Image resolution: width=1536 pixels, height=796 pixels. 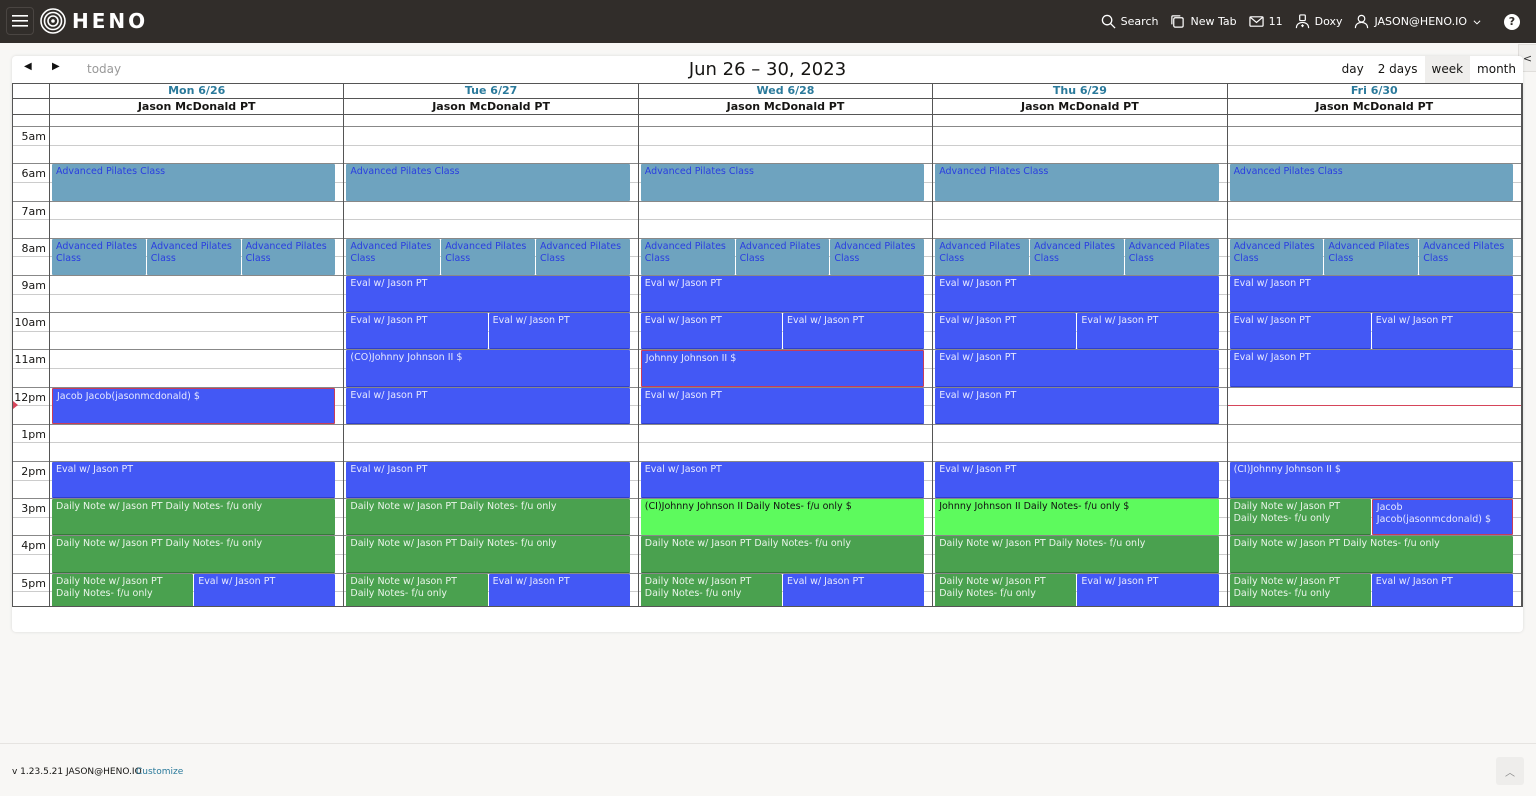 I want to click on day-header: Wed 6/28, so click(x=785, y=91).